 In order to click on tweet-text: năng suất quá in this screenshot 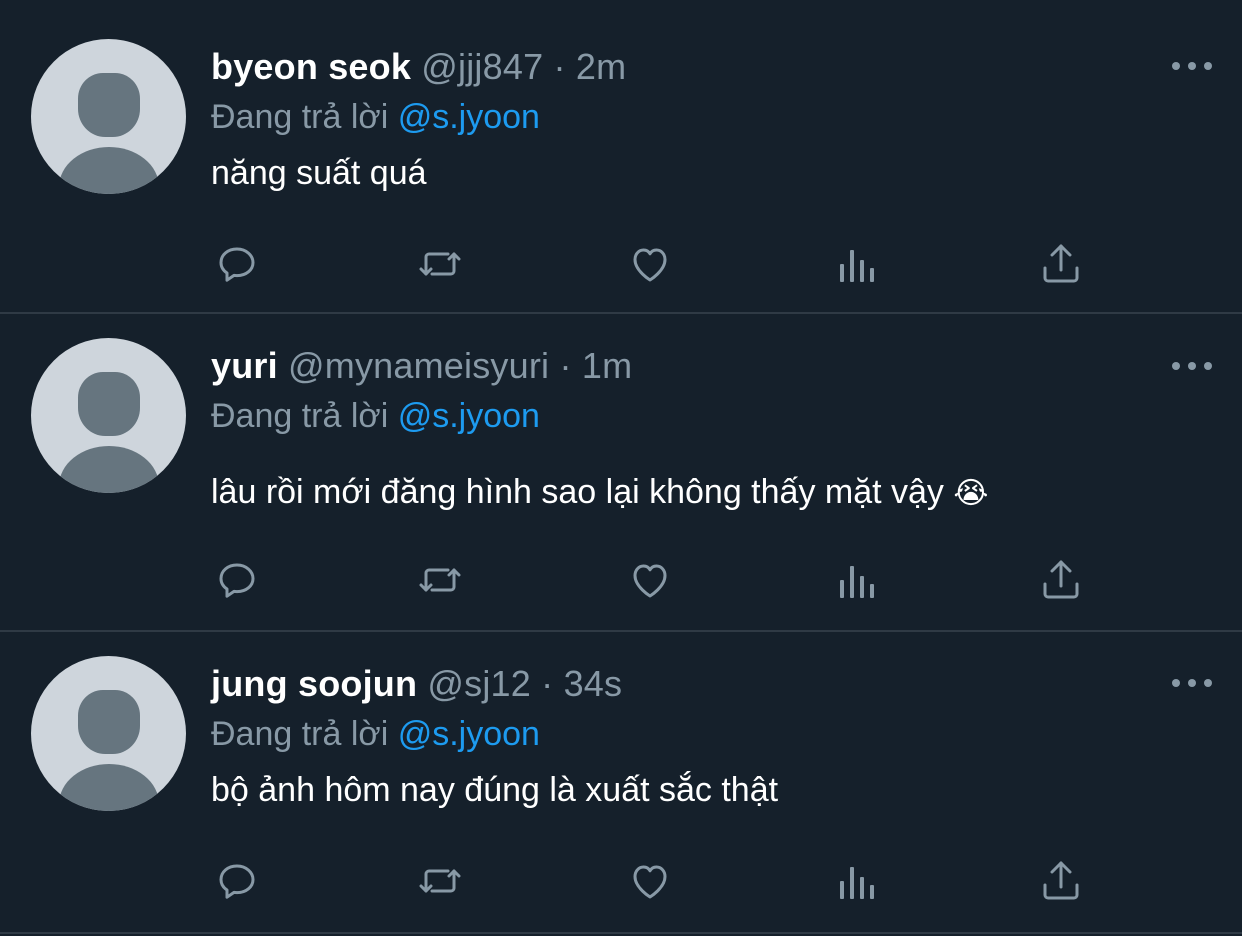, I will do `click(319, 173)`.